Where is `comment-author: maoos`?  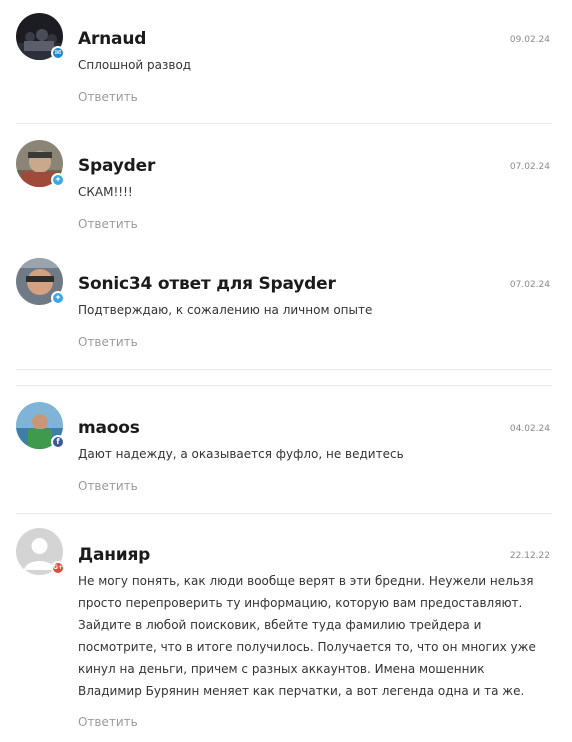
comment-author: maoos is located at coordinates (109, 428).